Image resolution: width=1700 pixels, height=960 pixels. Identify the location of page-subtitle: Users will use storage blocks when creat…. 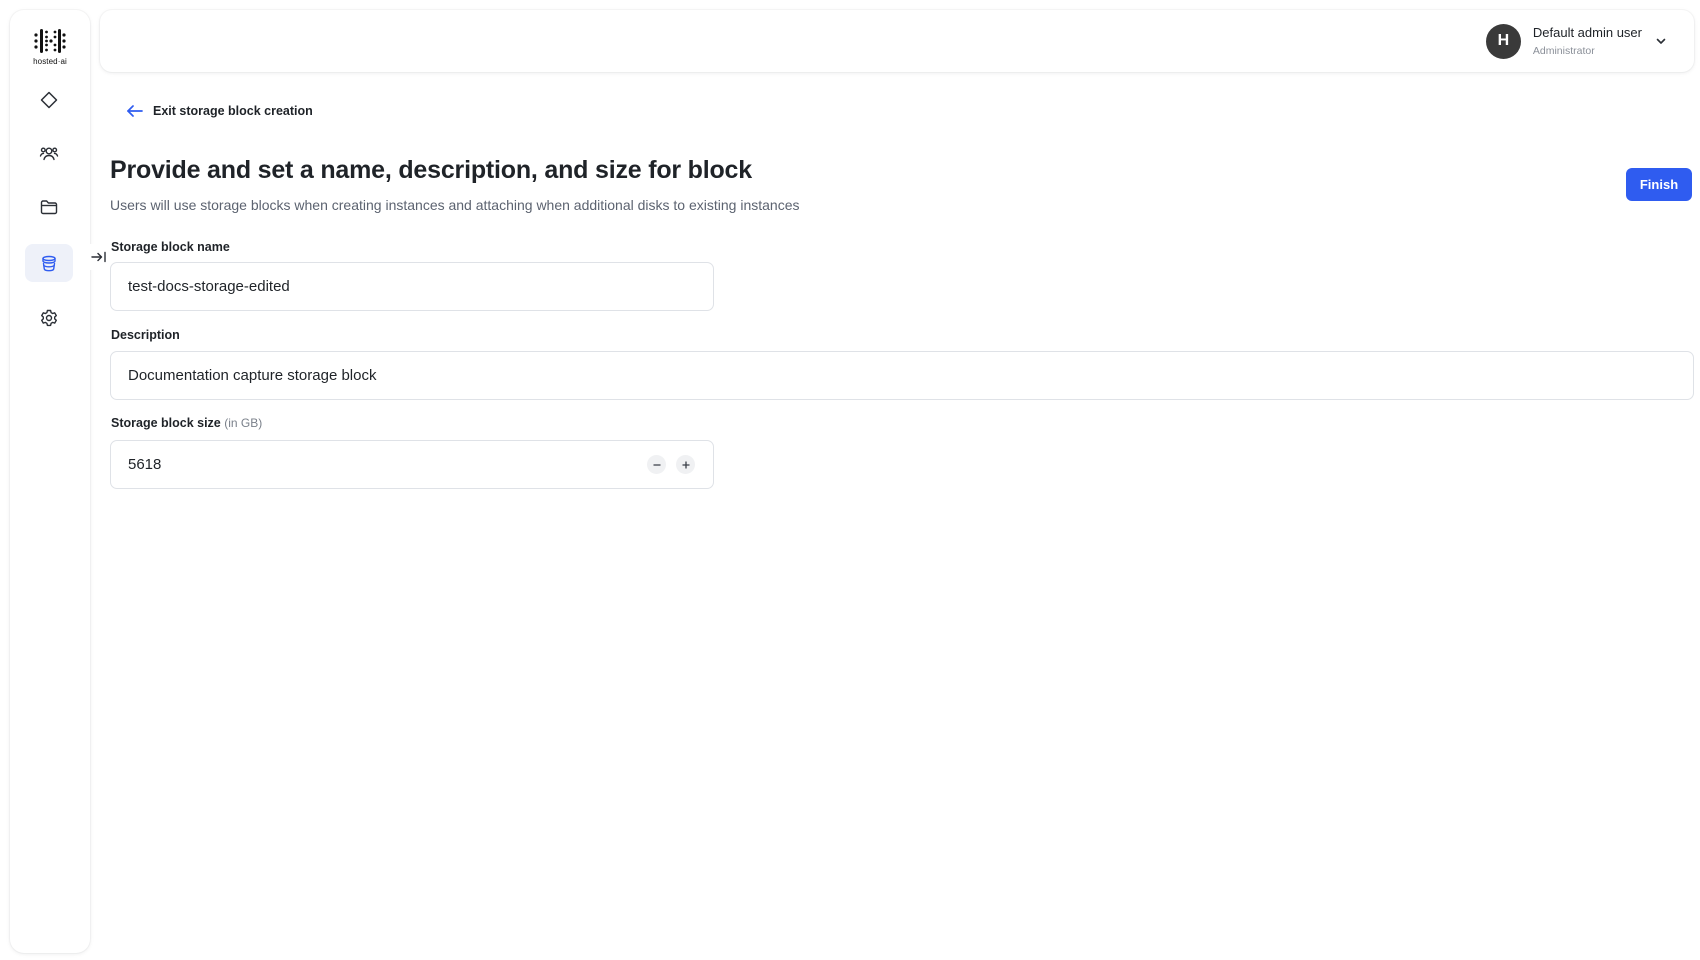
(455, 205).